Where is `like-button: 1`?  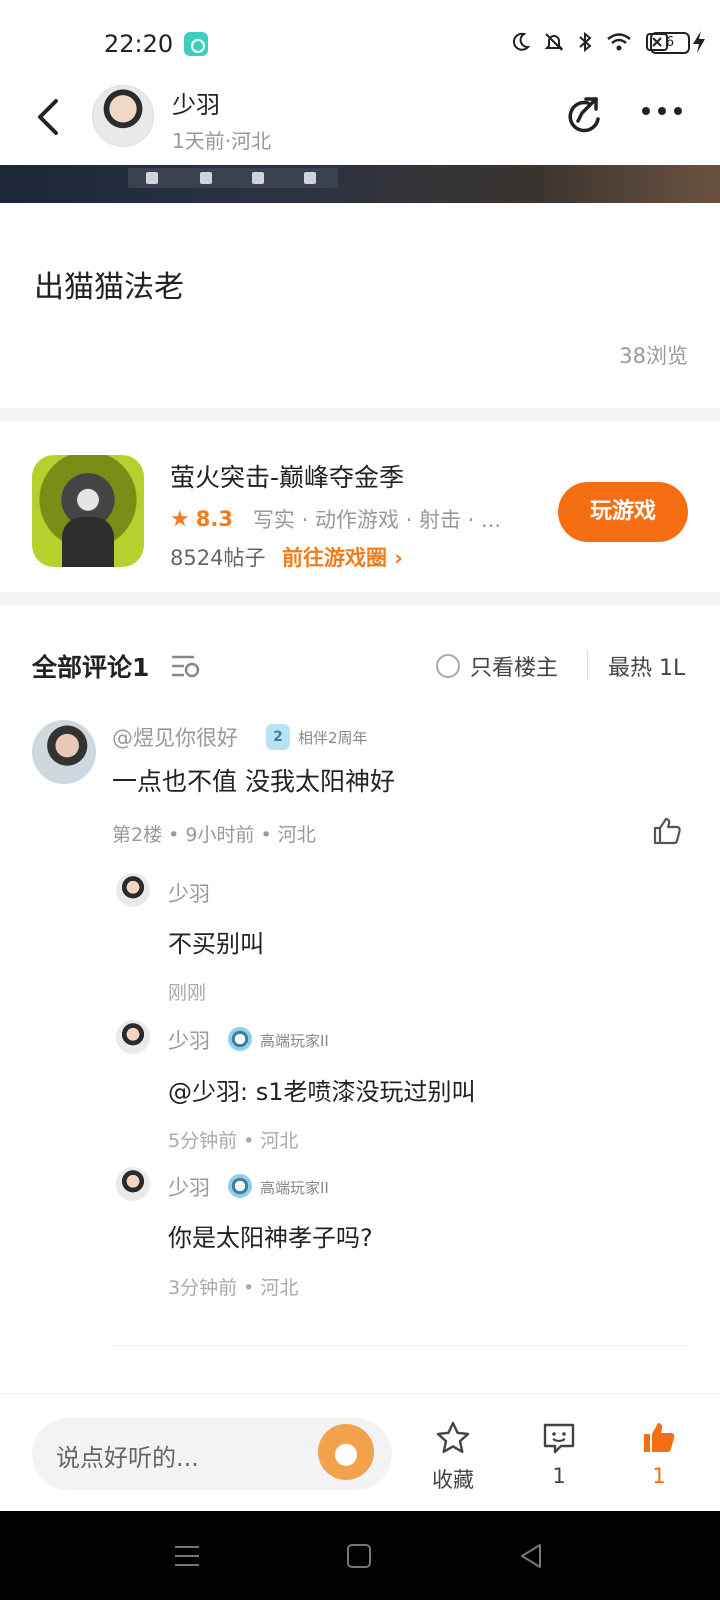
like-button: 1 is located at coordinates (659, 1454).